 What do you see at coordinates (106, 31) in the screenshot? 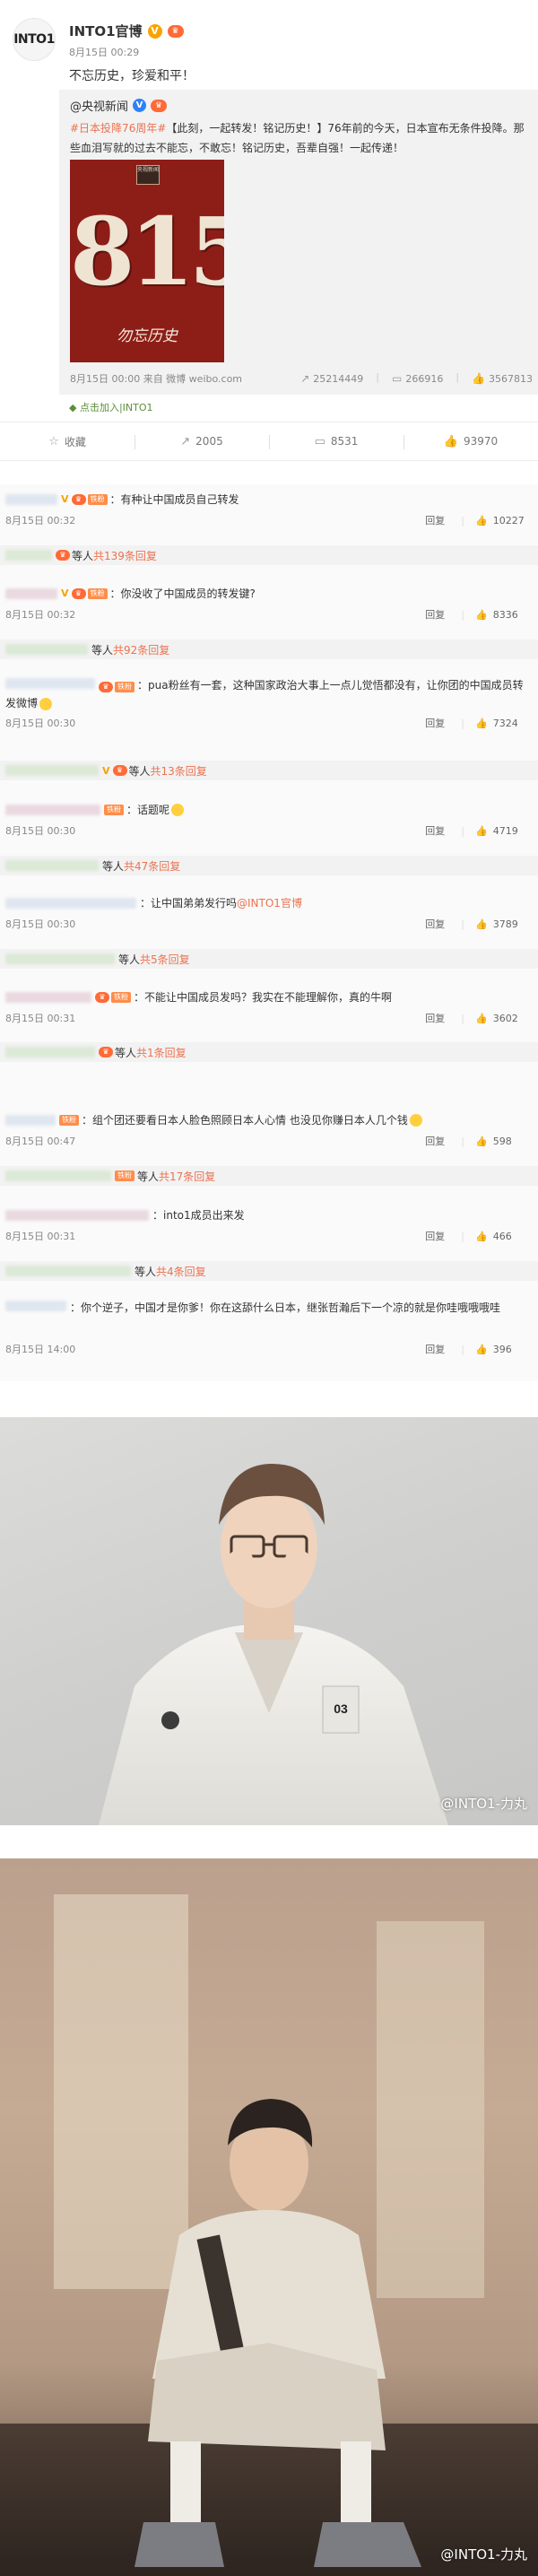
I see `author-name: INTO1官博` at bounding box center [106, 31].